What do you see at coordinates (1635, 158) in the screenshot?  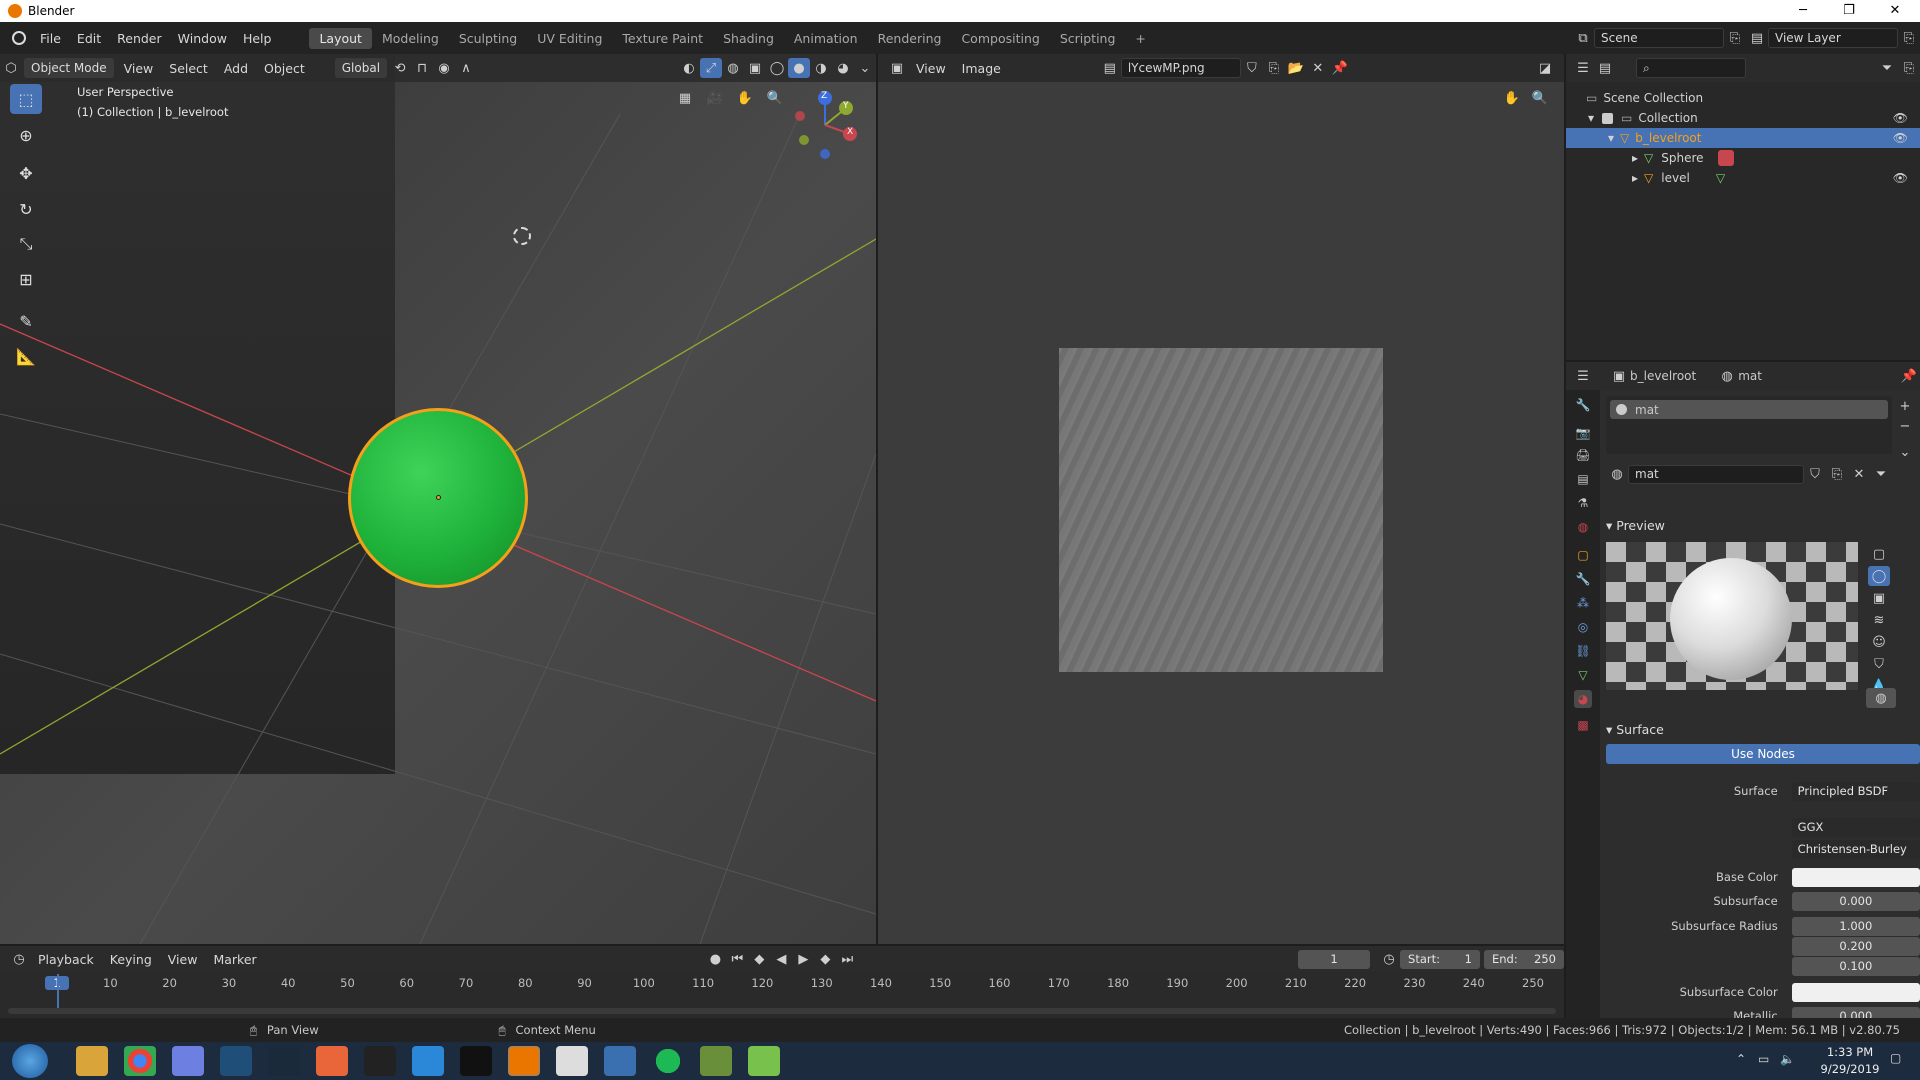 I see `expand-icon: ▸` at bounding box center [1635, 158].